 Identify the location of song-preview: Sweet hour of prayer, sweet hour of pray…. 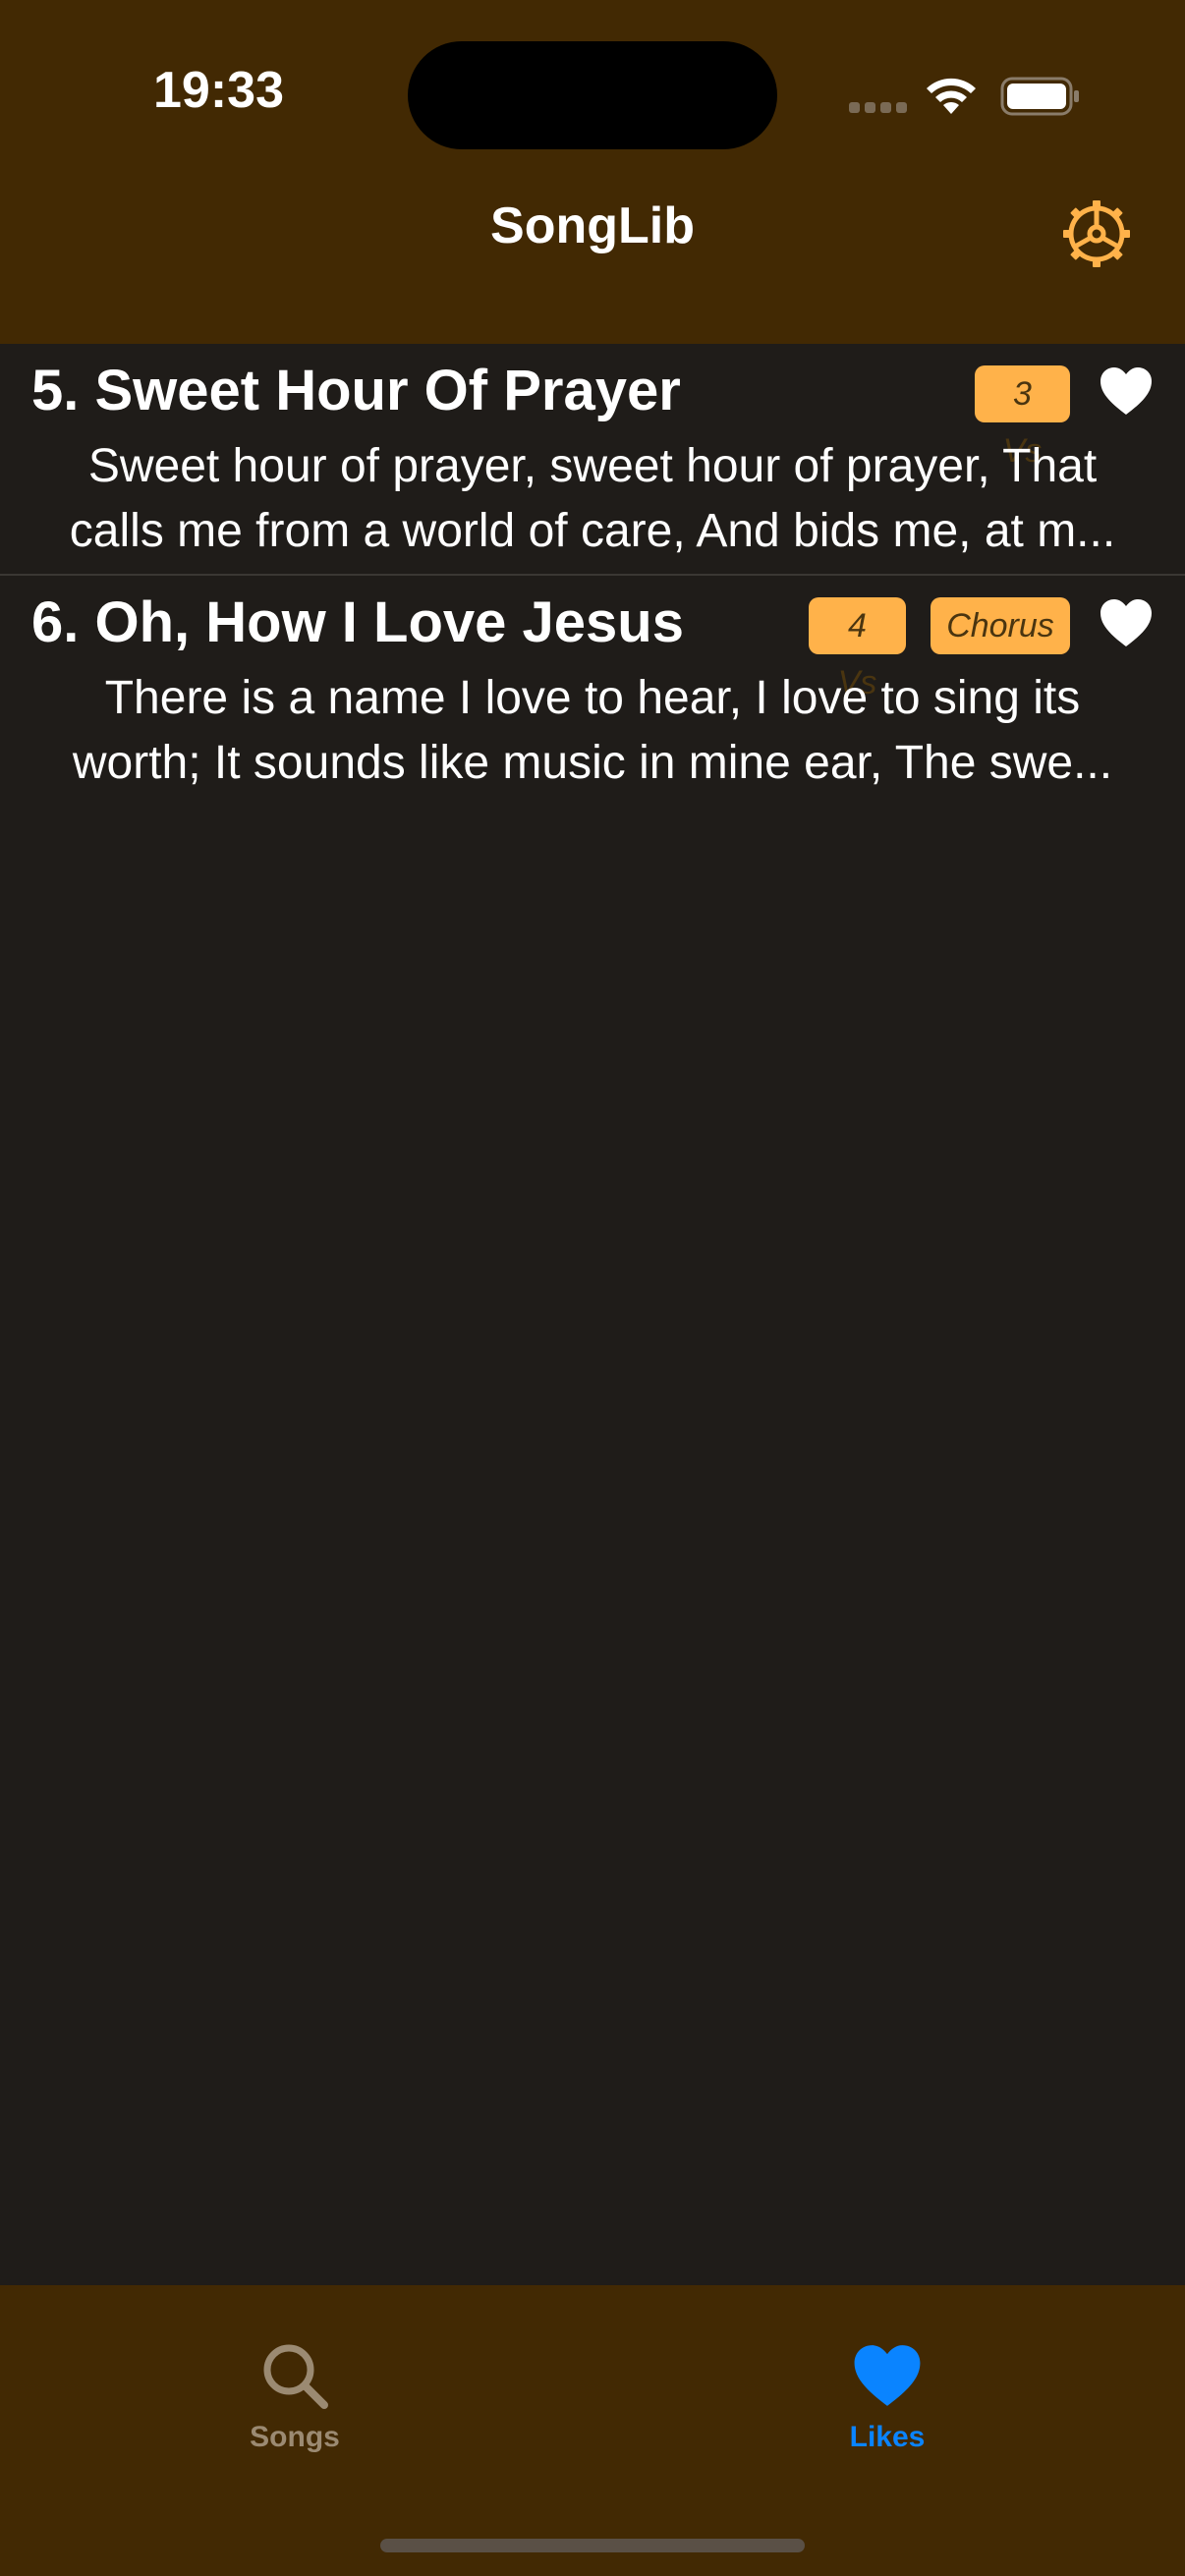
(592, 499).